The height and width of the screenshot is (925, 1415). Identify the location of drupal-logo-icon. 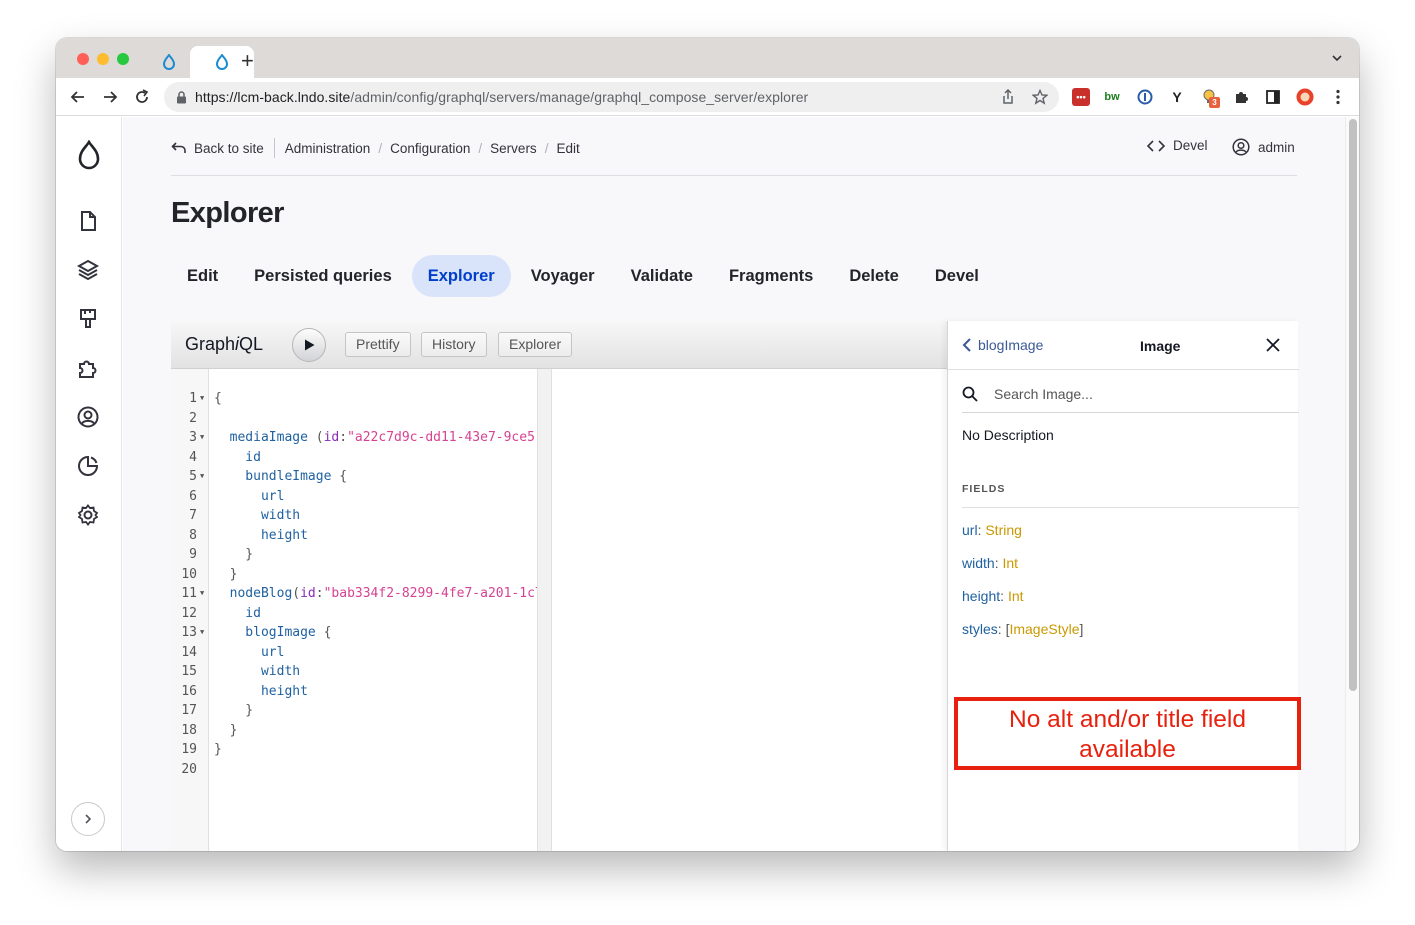
(89, 156).